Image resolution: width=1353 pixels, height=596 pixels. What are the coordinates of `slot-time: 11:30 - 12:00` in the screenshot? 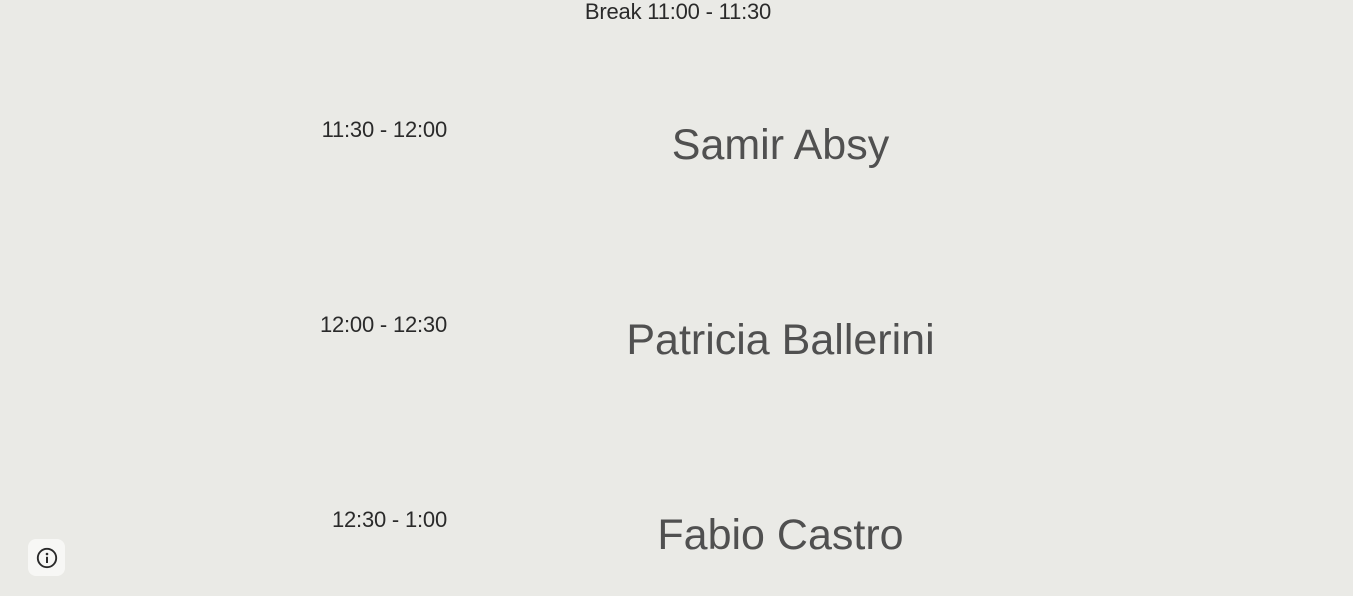 It's located at (384, 129).